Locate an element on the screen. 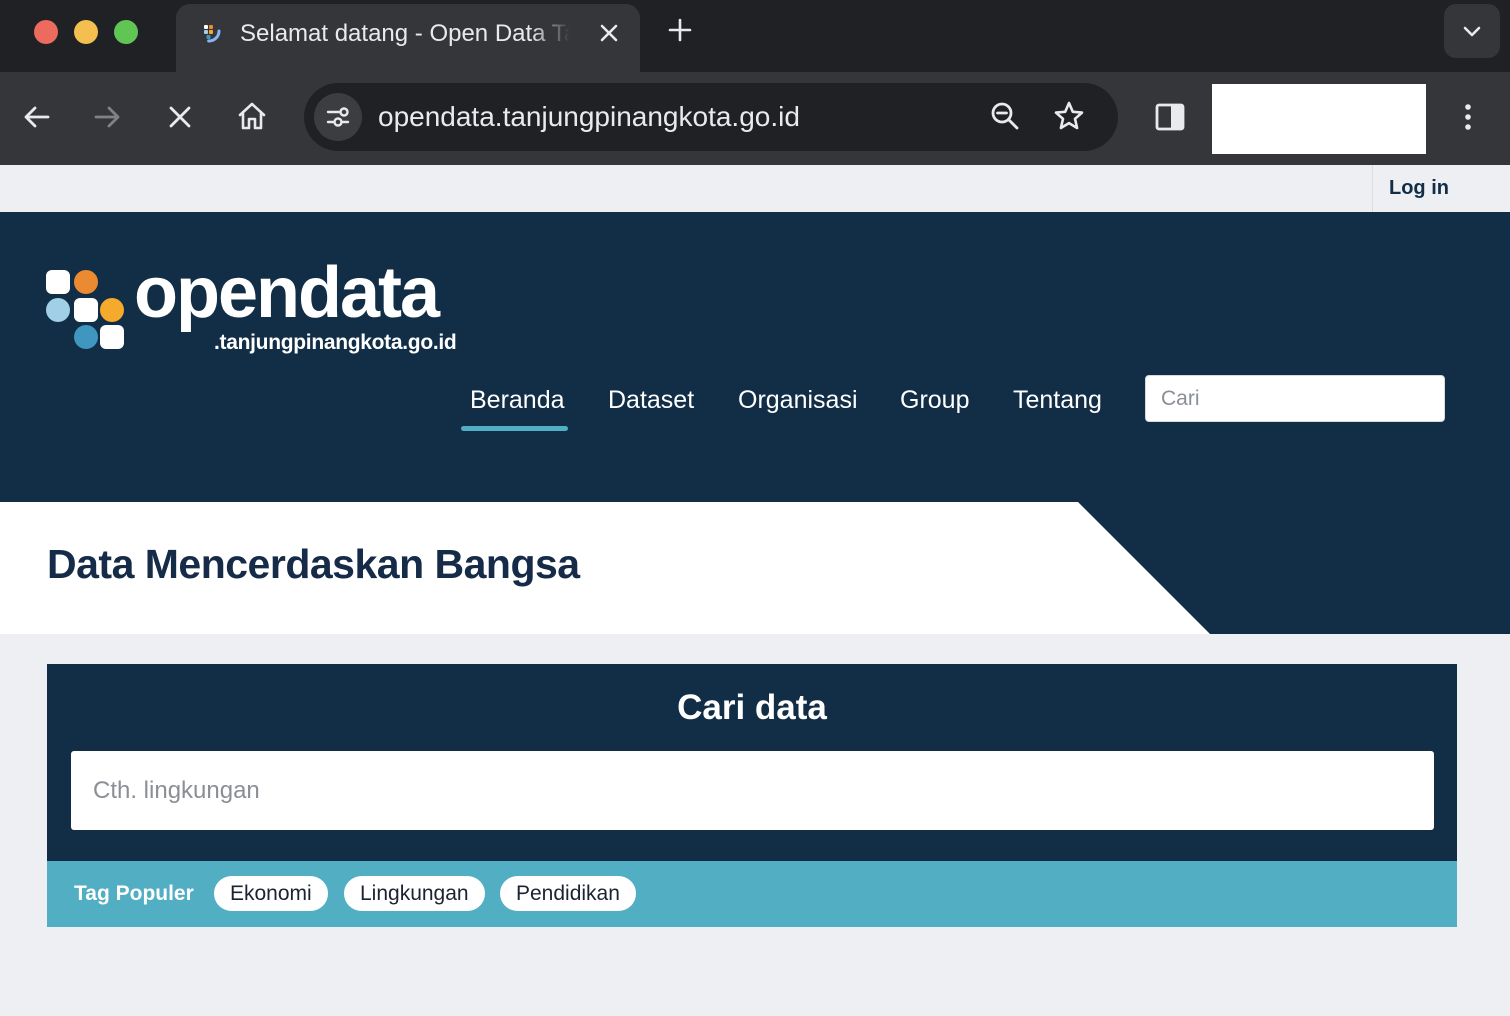 The height and width of the screenshot is (1016, 1510). nav-item-organisasi: Organisasi is located at coordinates (798, 402).